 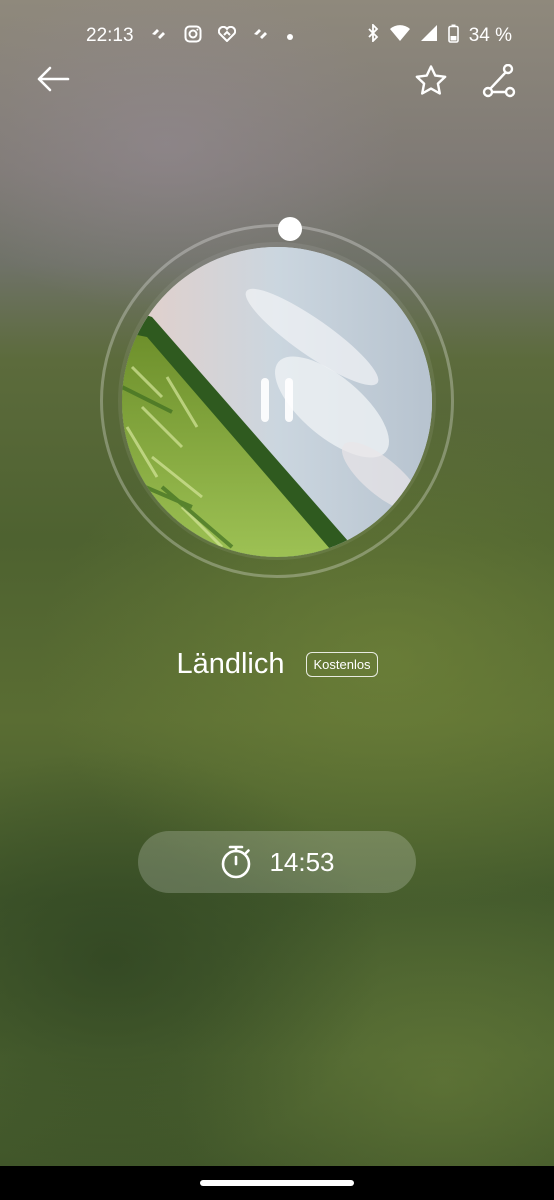 What do you see at coordinates (290, 229) in the screenshot?
I see `progress-knob` at bounding box center [290, 229].